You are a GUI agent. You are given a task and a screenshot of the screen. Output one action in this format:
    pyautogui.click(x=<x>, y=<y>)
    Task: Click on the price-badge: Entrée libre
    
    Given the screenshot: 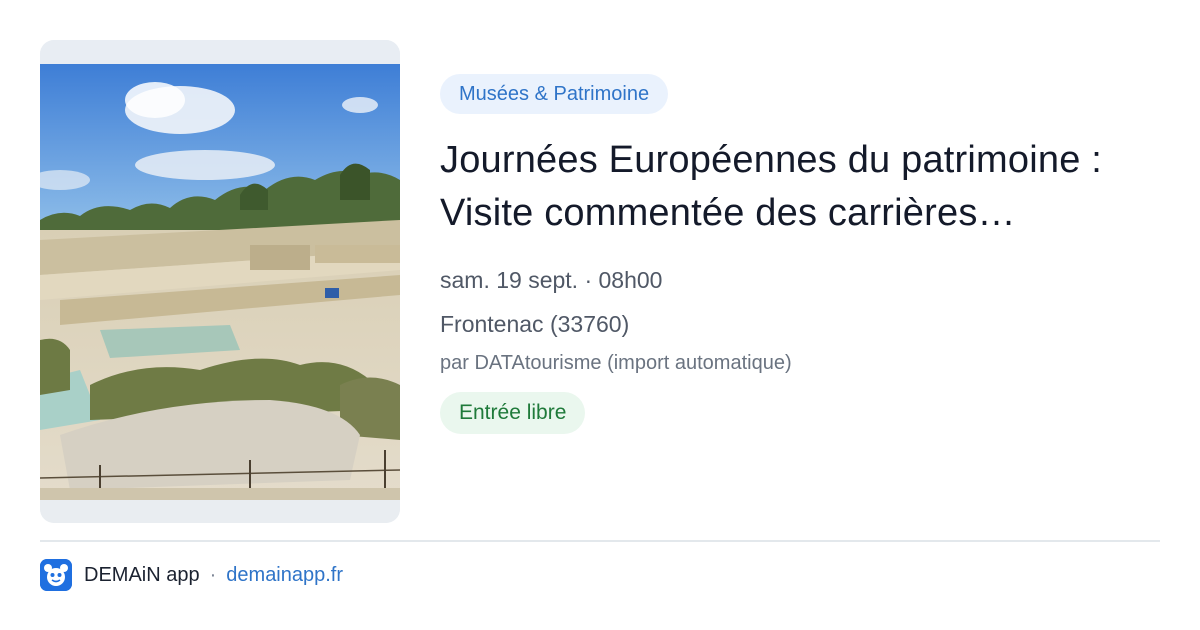 What is the action you would take?
    pyautogui.click(x=513, y=413)
    